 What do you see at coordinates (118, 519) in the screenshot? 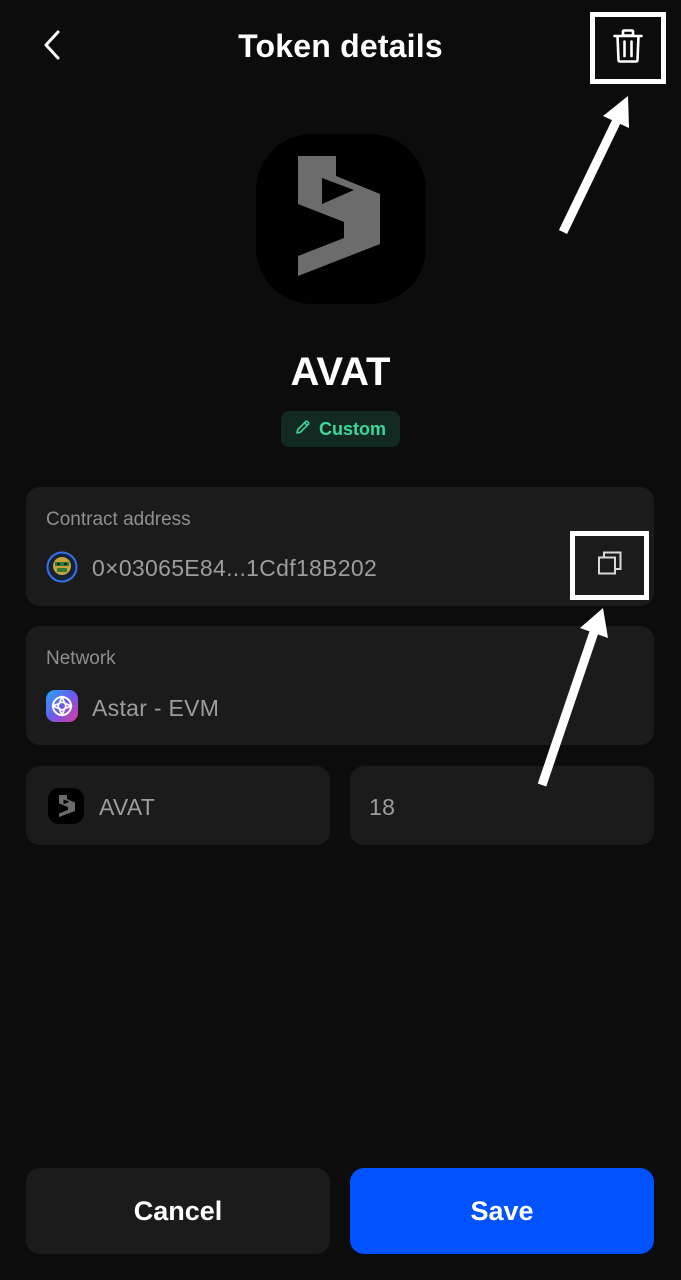
I see `contract-address-label: Contract address` at bounding box center [118, 519].